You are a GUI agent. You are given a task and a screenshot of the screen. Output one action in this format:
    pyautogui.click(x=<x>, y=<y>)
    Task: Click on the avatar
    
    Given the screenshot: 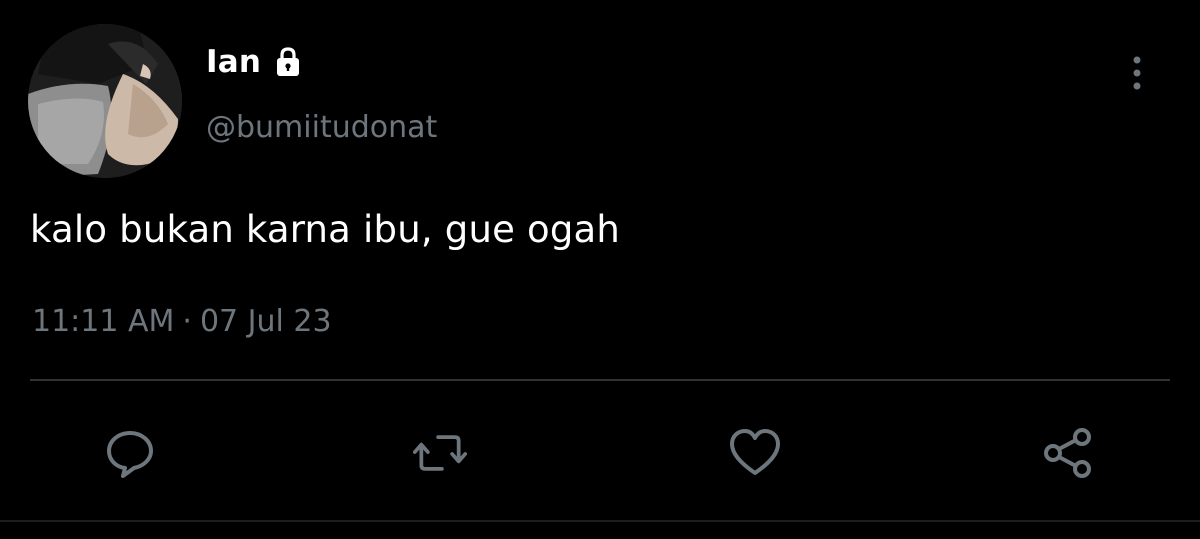 What is the action you would take?
    pyautogui.click(x=105, y=101)
    